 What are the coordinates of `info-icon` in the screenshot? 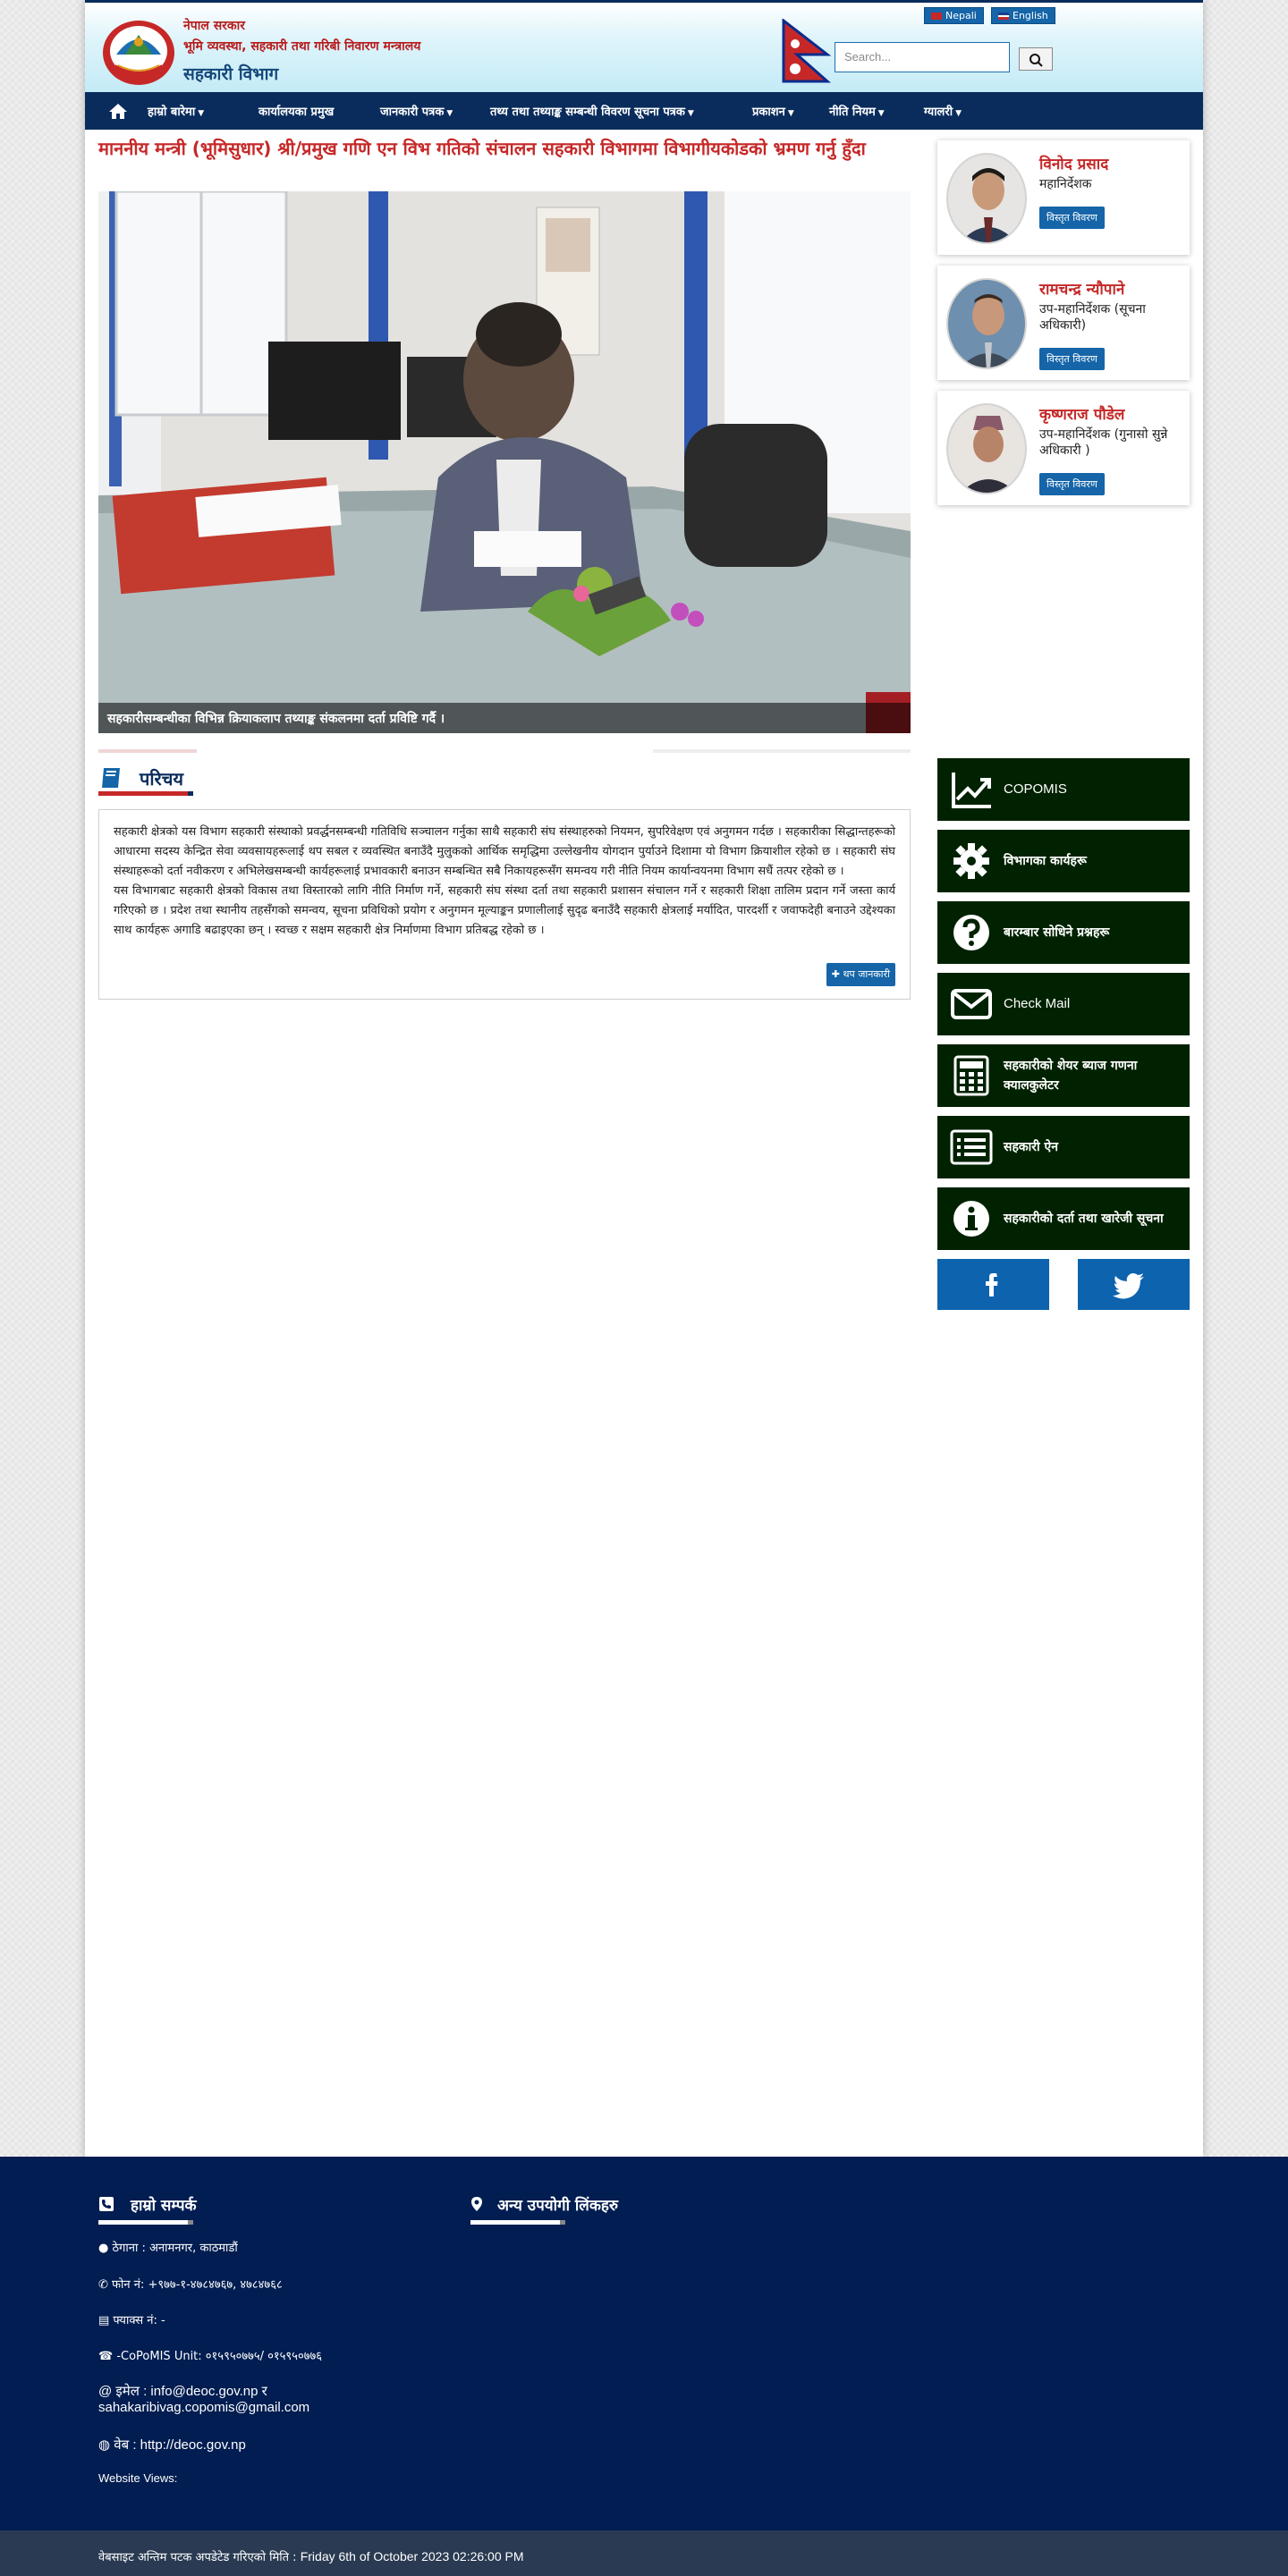 It's located at (971, 1219).